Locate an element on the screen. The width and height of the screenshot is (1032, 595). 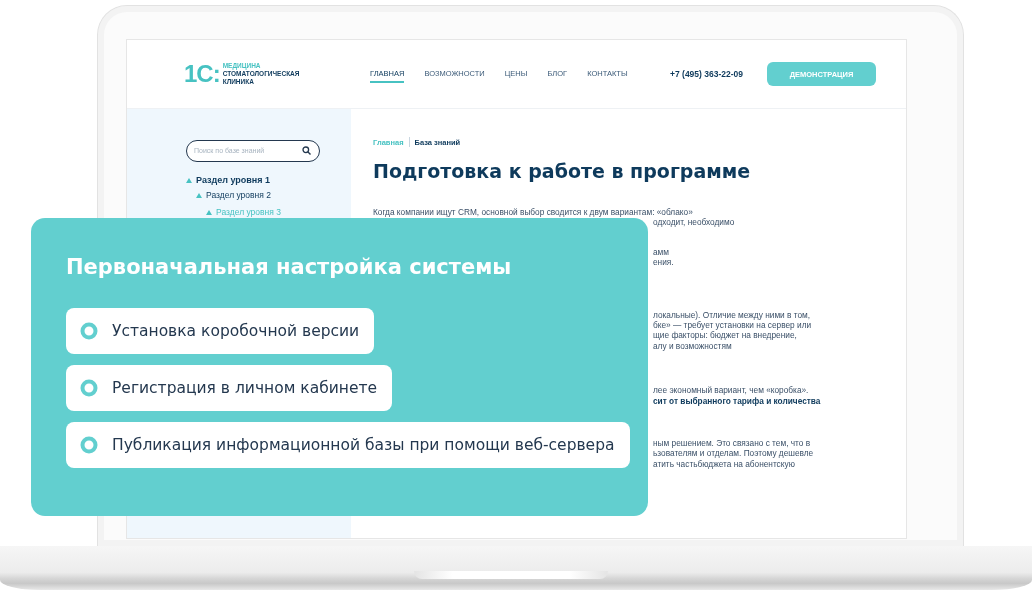
text-line: амм is located at coordinates (661, 252).